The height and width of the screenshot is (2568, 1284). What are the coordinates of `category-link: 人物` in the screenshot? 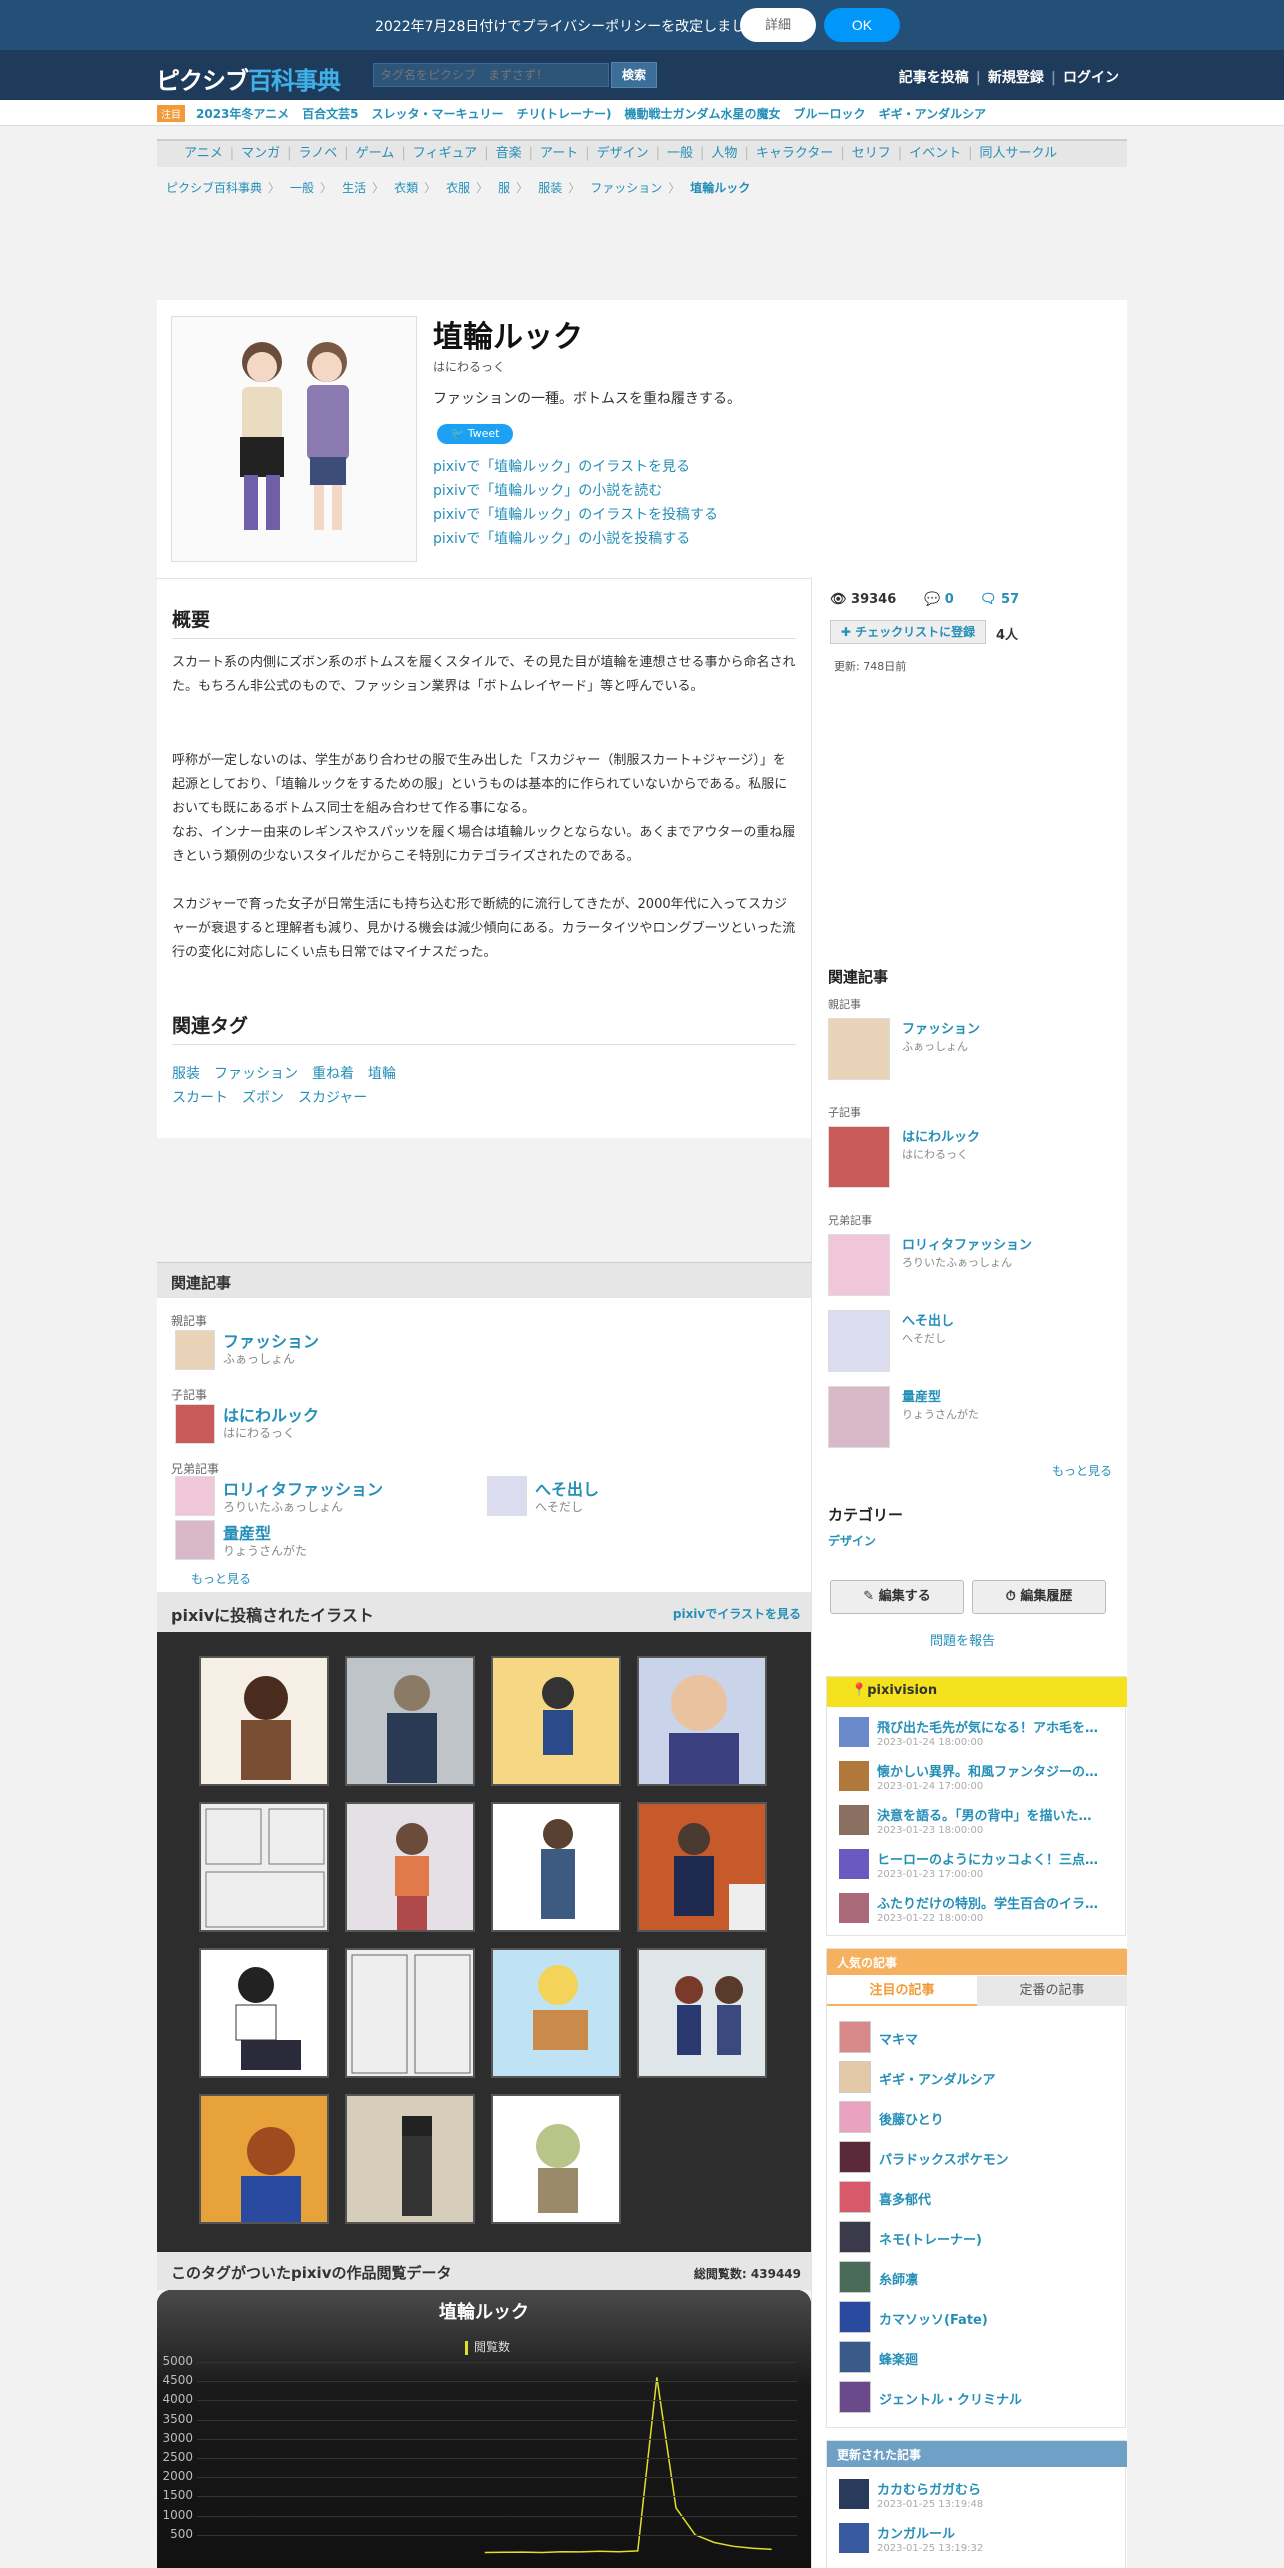 It's located at (724, 154).